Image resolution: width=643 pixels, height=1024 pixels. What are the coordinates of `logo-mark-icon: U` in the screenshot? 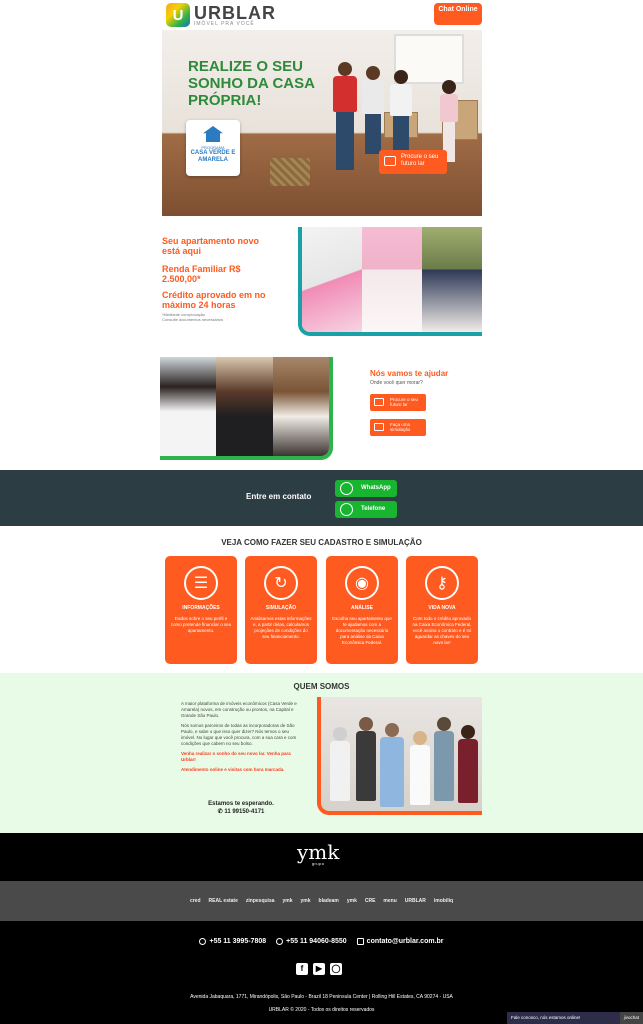 It's located at (178, 15).